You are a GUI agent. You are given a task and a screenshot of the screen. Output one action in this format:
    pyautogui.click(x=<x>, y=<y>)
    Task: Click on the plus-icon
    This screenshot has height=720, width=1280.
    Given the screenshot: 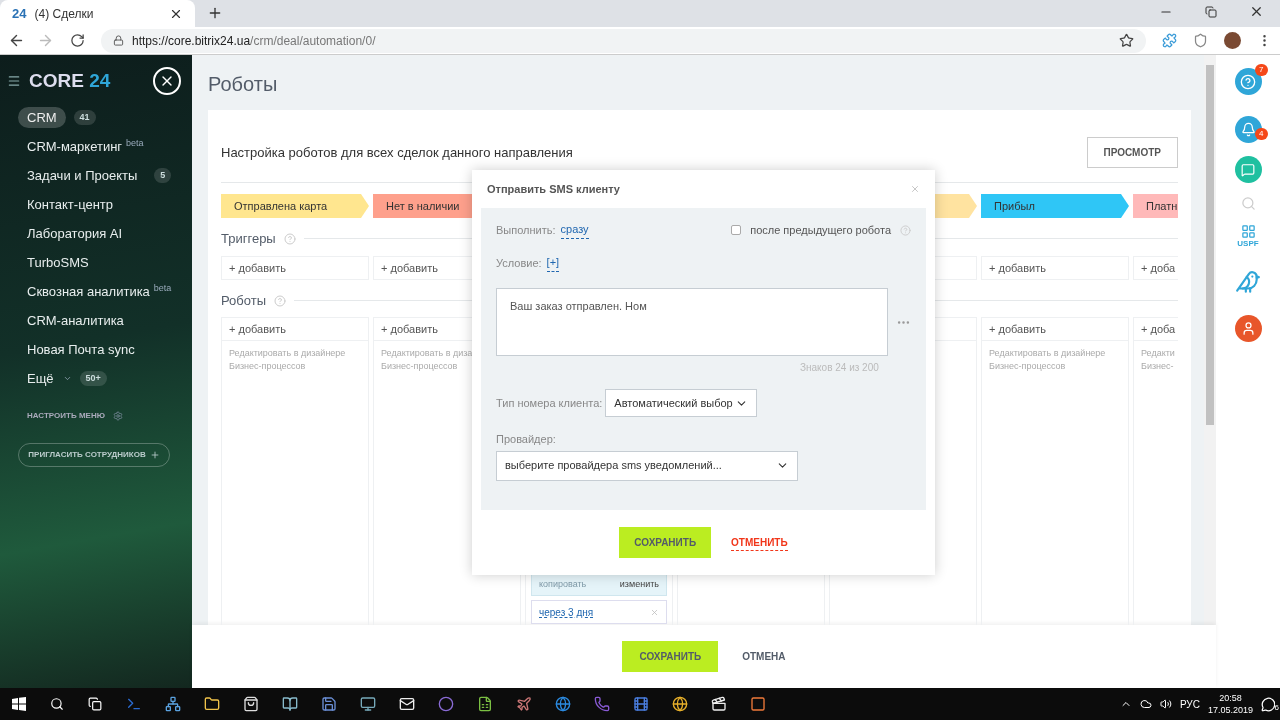 What is the action you would take?
    pyautogui.click(x=154, y=454)
    